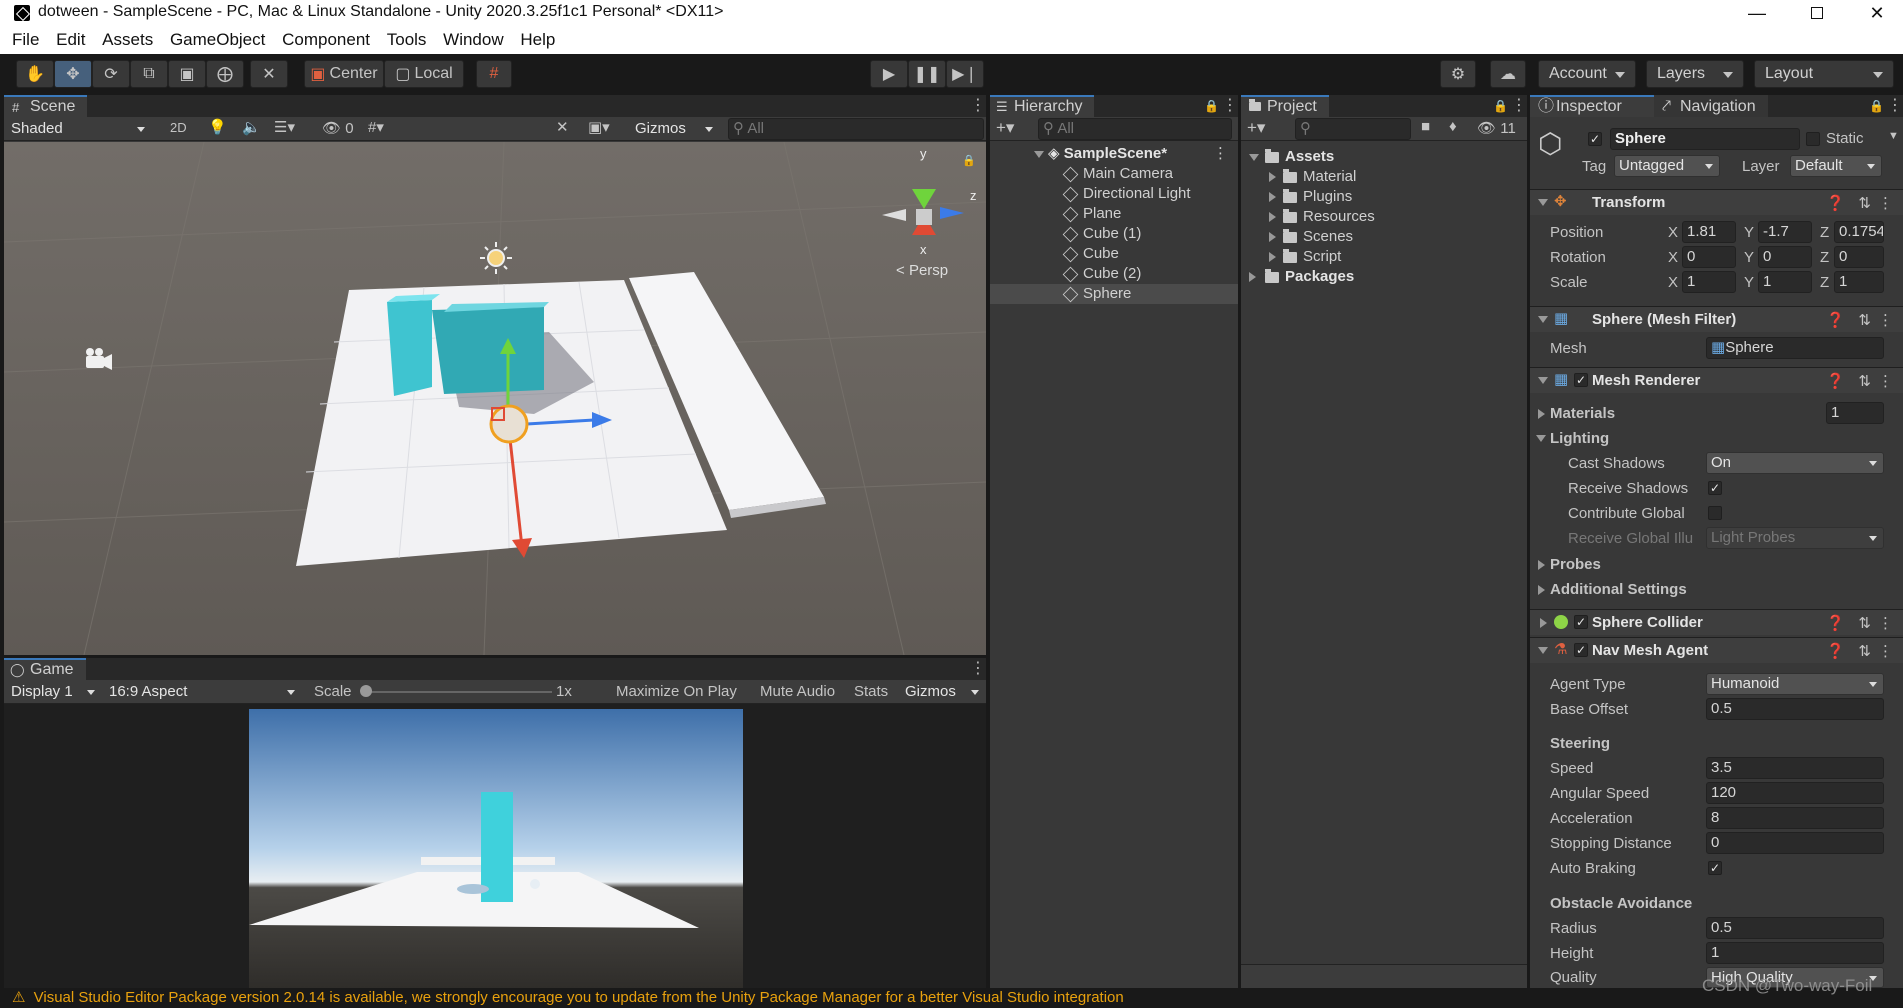 The width and height of the screenshot is (1903, 1008). What do you see at coordinates (1715, 488) in the screenshot?
I see `receive-shadows-checkbox: ✓` at bounding box center [1715, 488].